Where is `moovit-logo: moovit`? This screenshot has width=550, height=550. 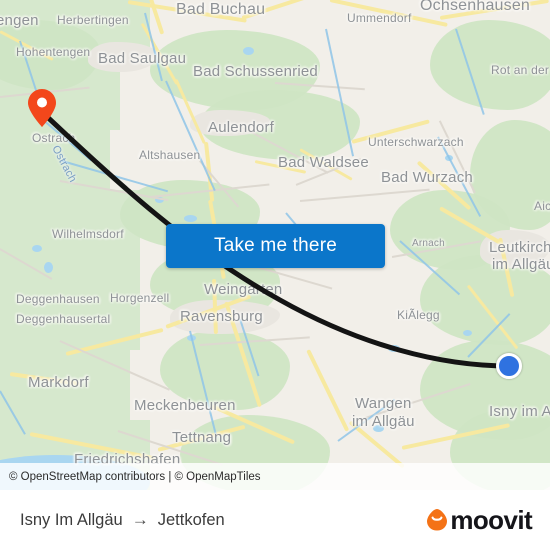
moovit-logo: moovit is located at coordinates (479, 520).